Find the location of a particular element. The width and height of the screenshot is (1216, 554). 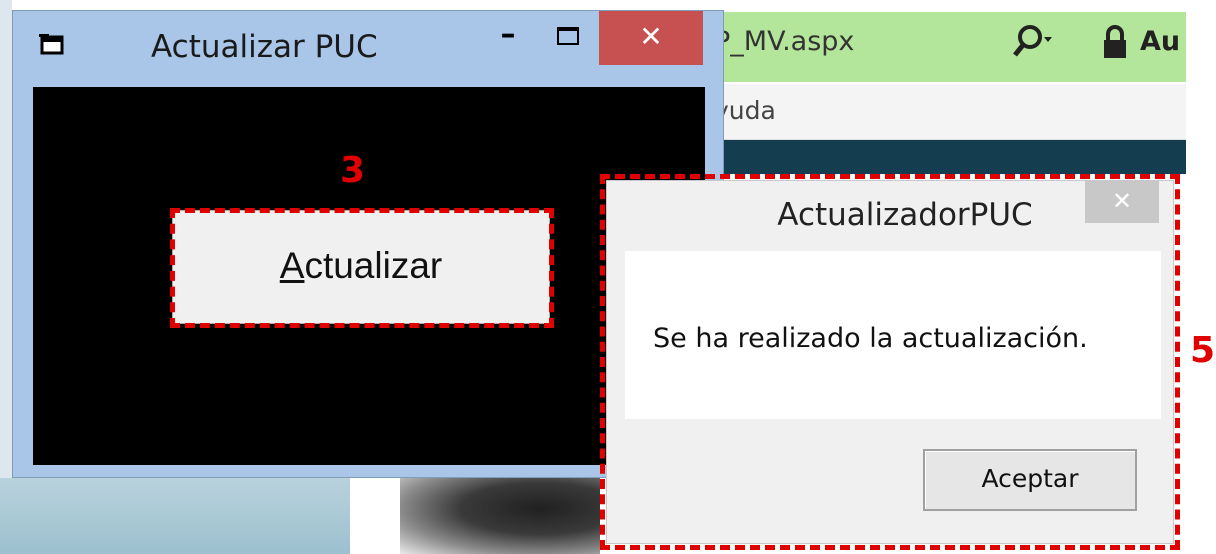

window-close-button: ✕ is located at coordinates (651, 38).